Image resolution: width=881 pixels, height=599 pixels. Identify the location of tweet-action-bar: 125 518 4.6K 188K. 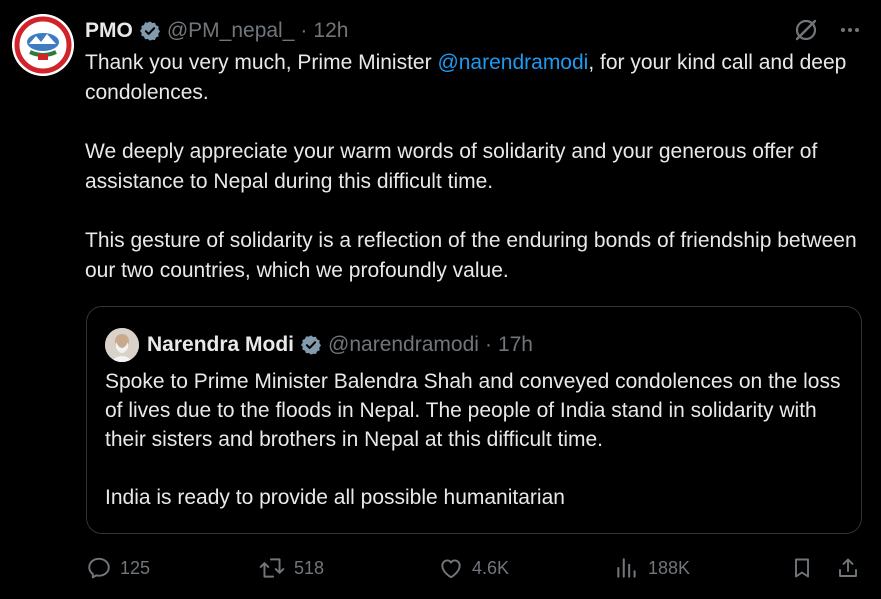
(440, 570).